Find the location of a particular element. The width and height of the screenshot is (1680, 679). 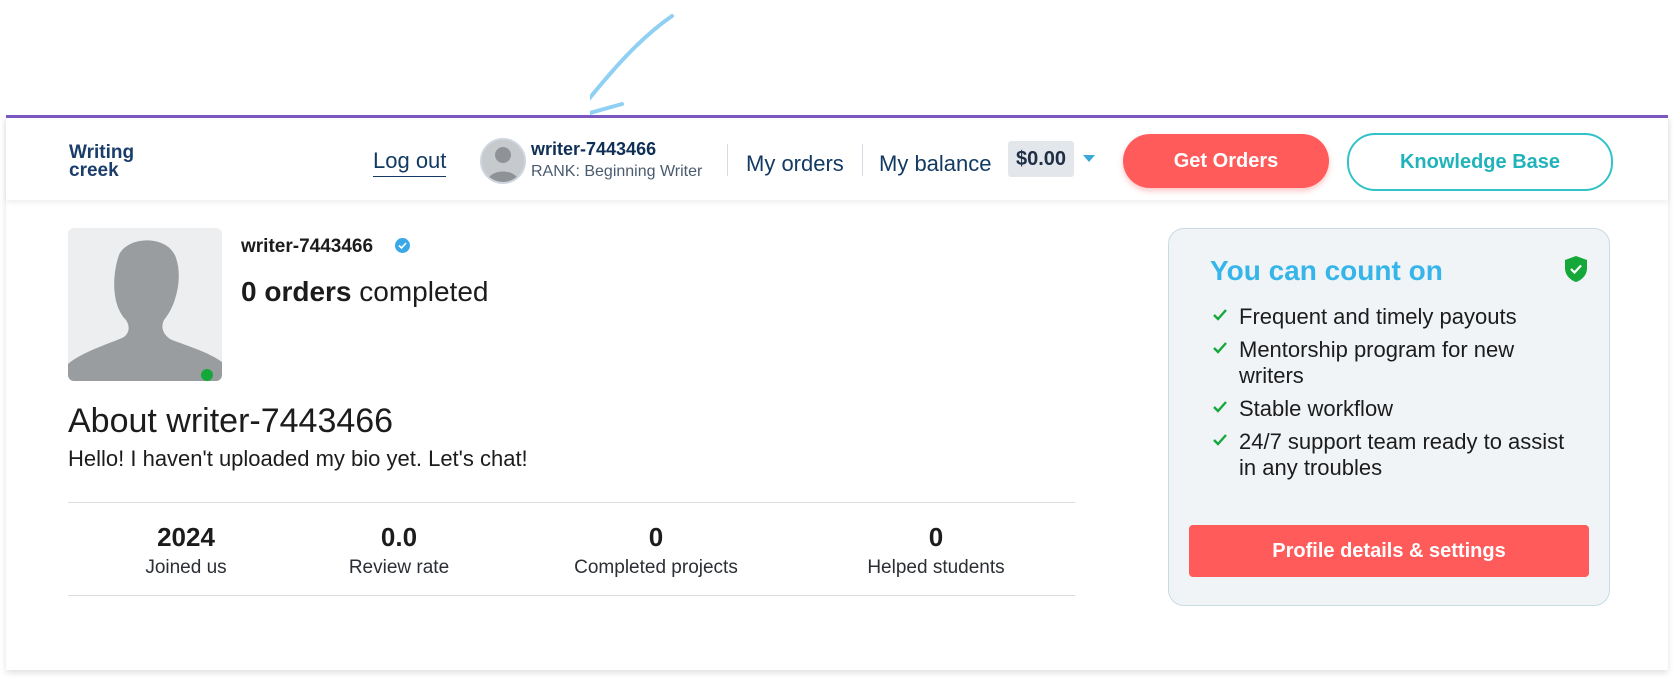

about-title: About writer-7443466 is located at coordinates (231, 421).